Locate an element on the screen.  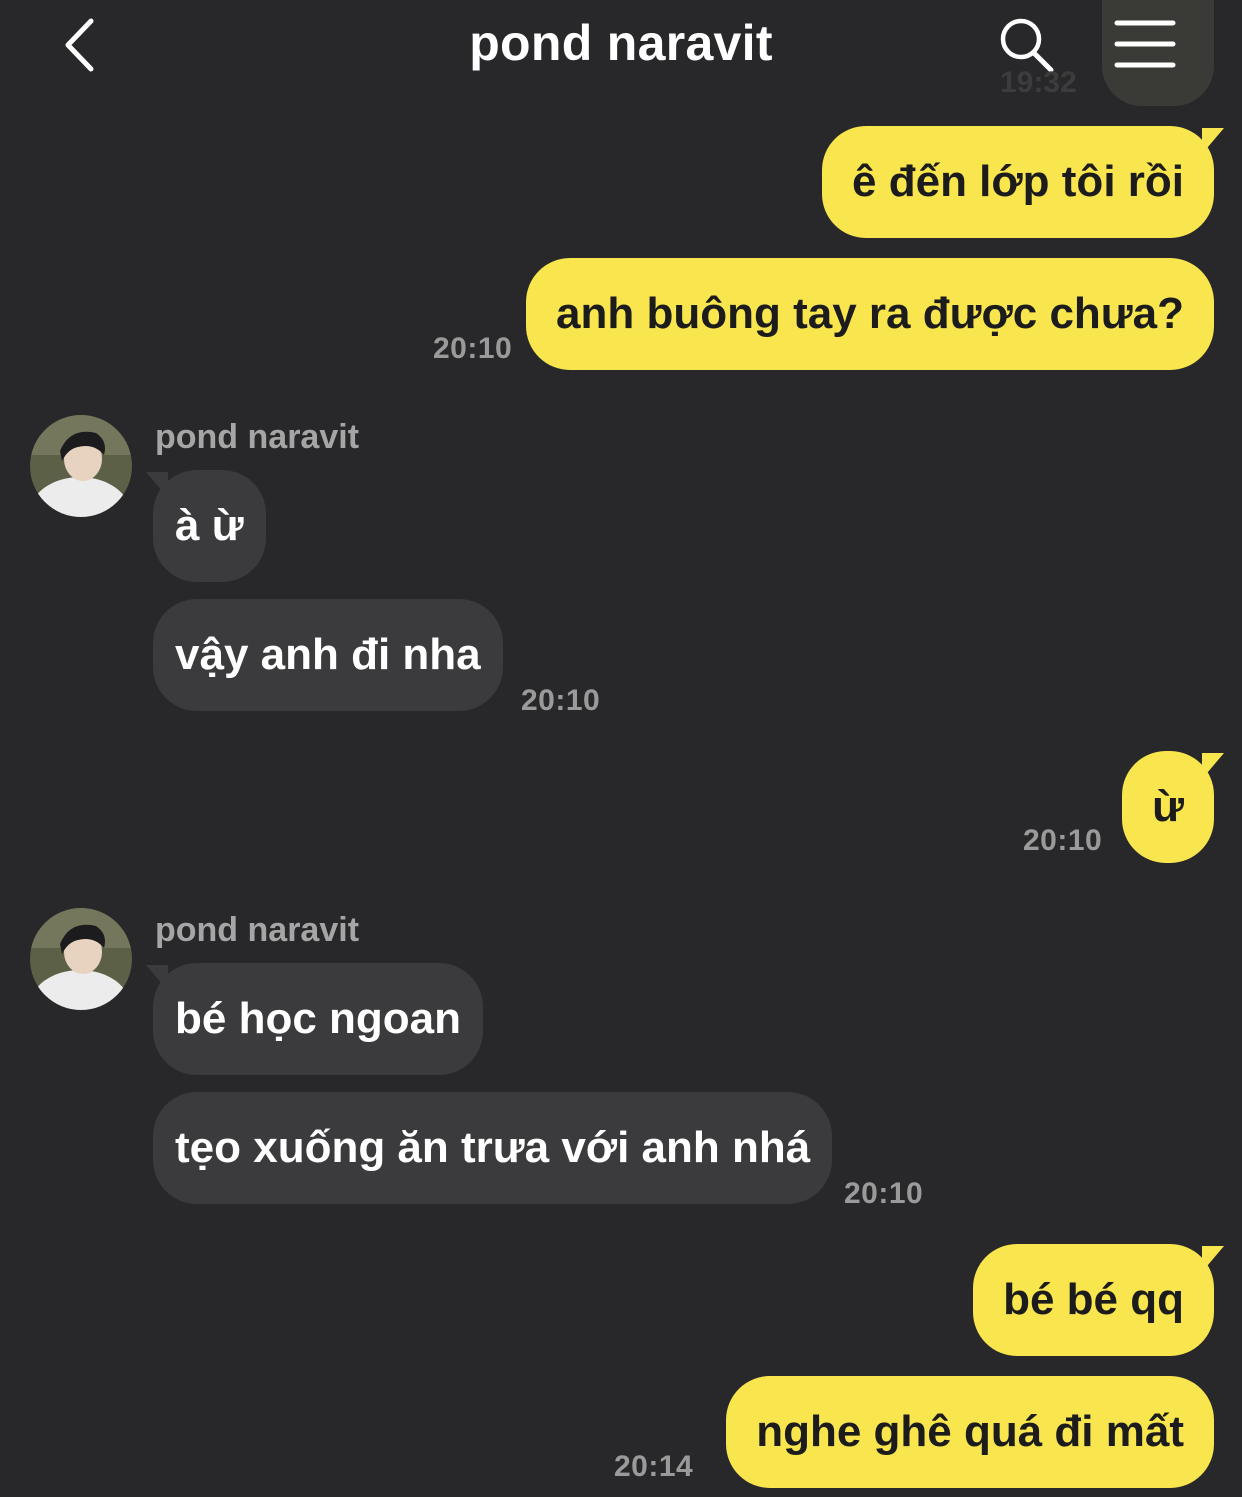
incoming-message-bubble: à ừ is located at coordinates (209, 526).